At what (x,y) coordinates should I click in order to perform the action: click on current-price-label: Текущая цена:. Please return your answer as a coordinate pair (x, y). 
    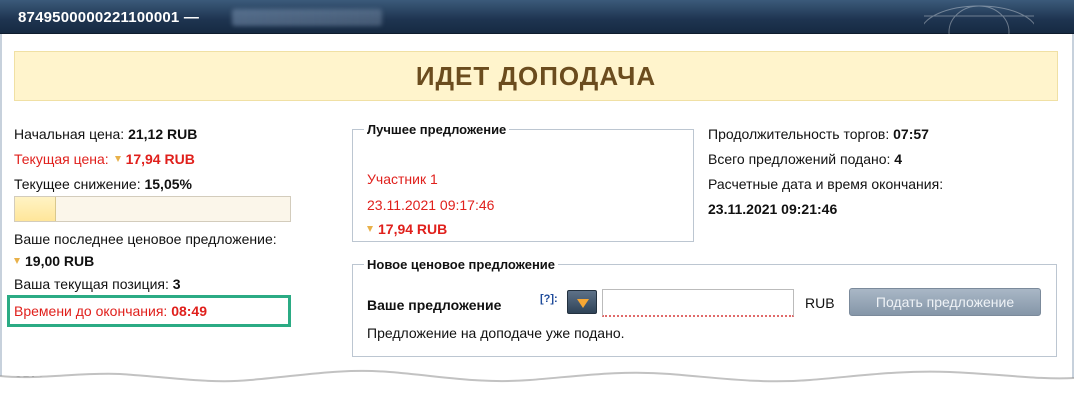
    Looking at the image, I should click on (61, 159).